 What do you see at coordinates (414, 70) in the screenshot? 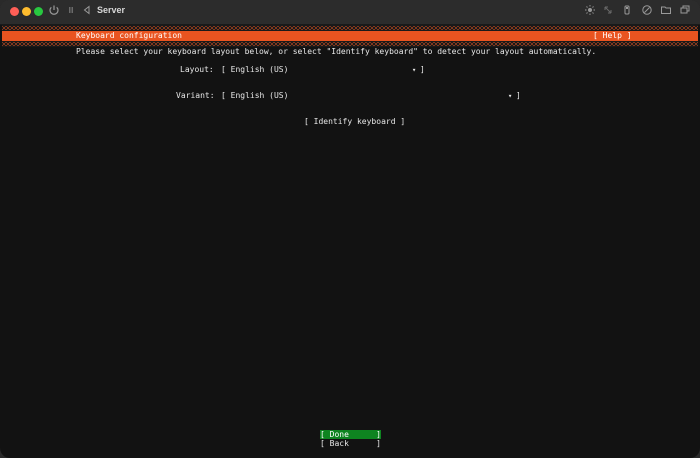
I see `layout-dropdown-icon: ▾` at bounding box center [414, 70].